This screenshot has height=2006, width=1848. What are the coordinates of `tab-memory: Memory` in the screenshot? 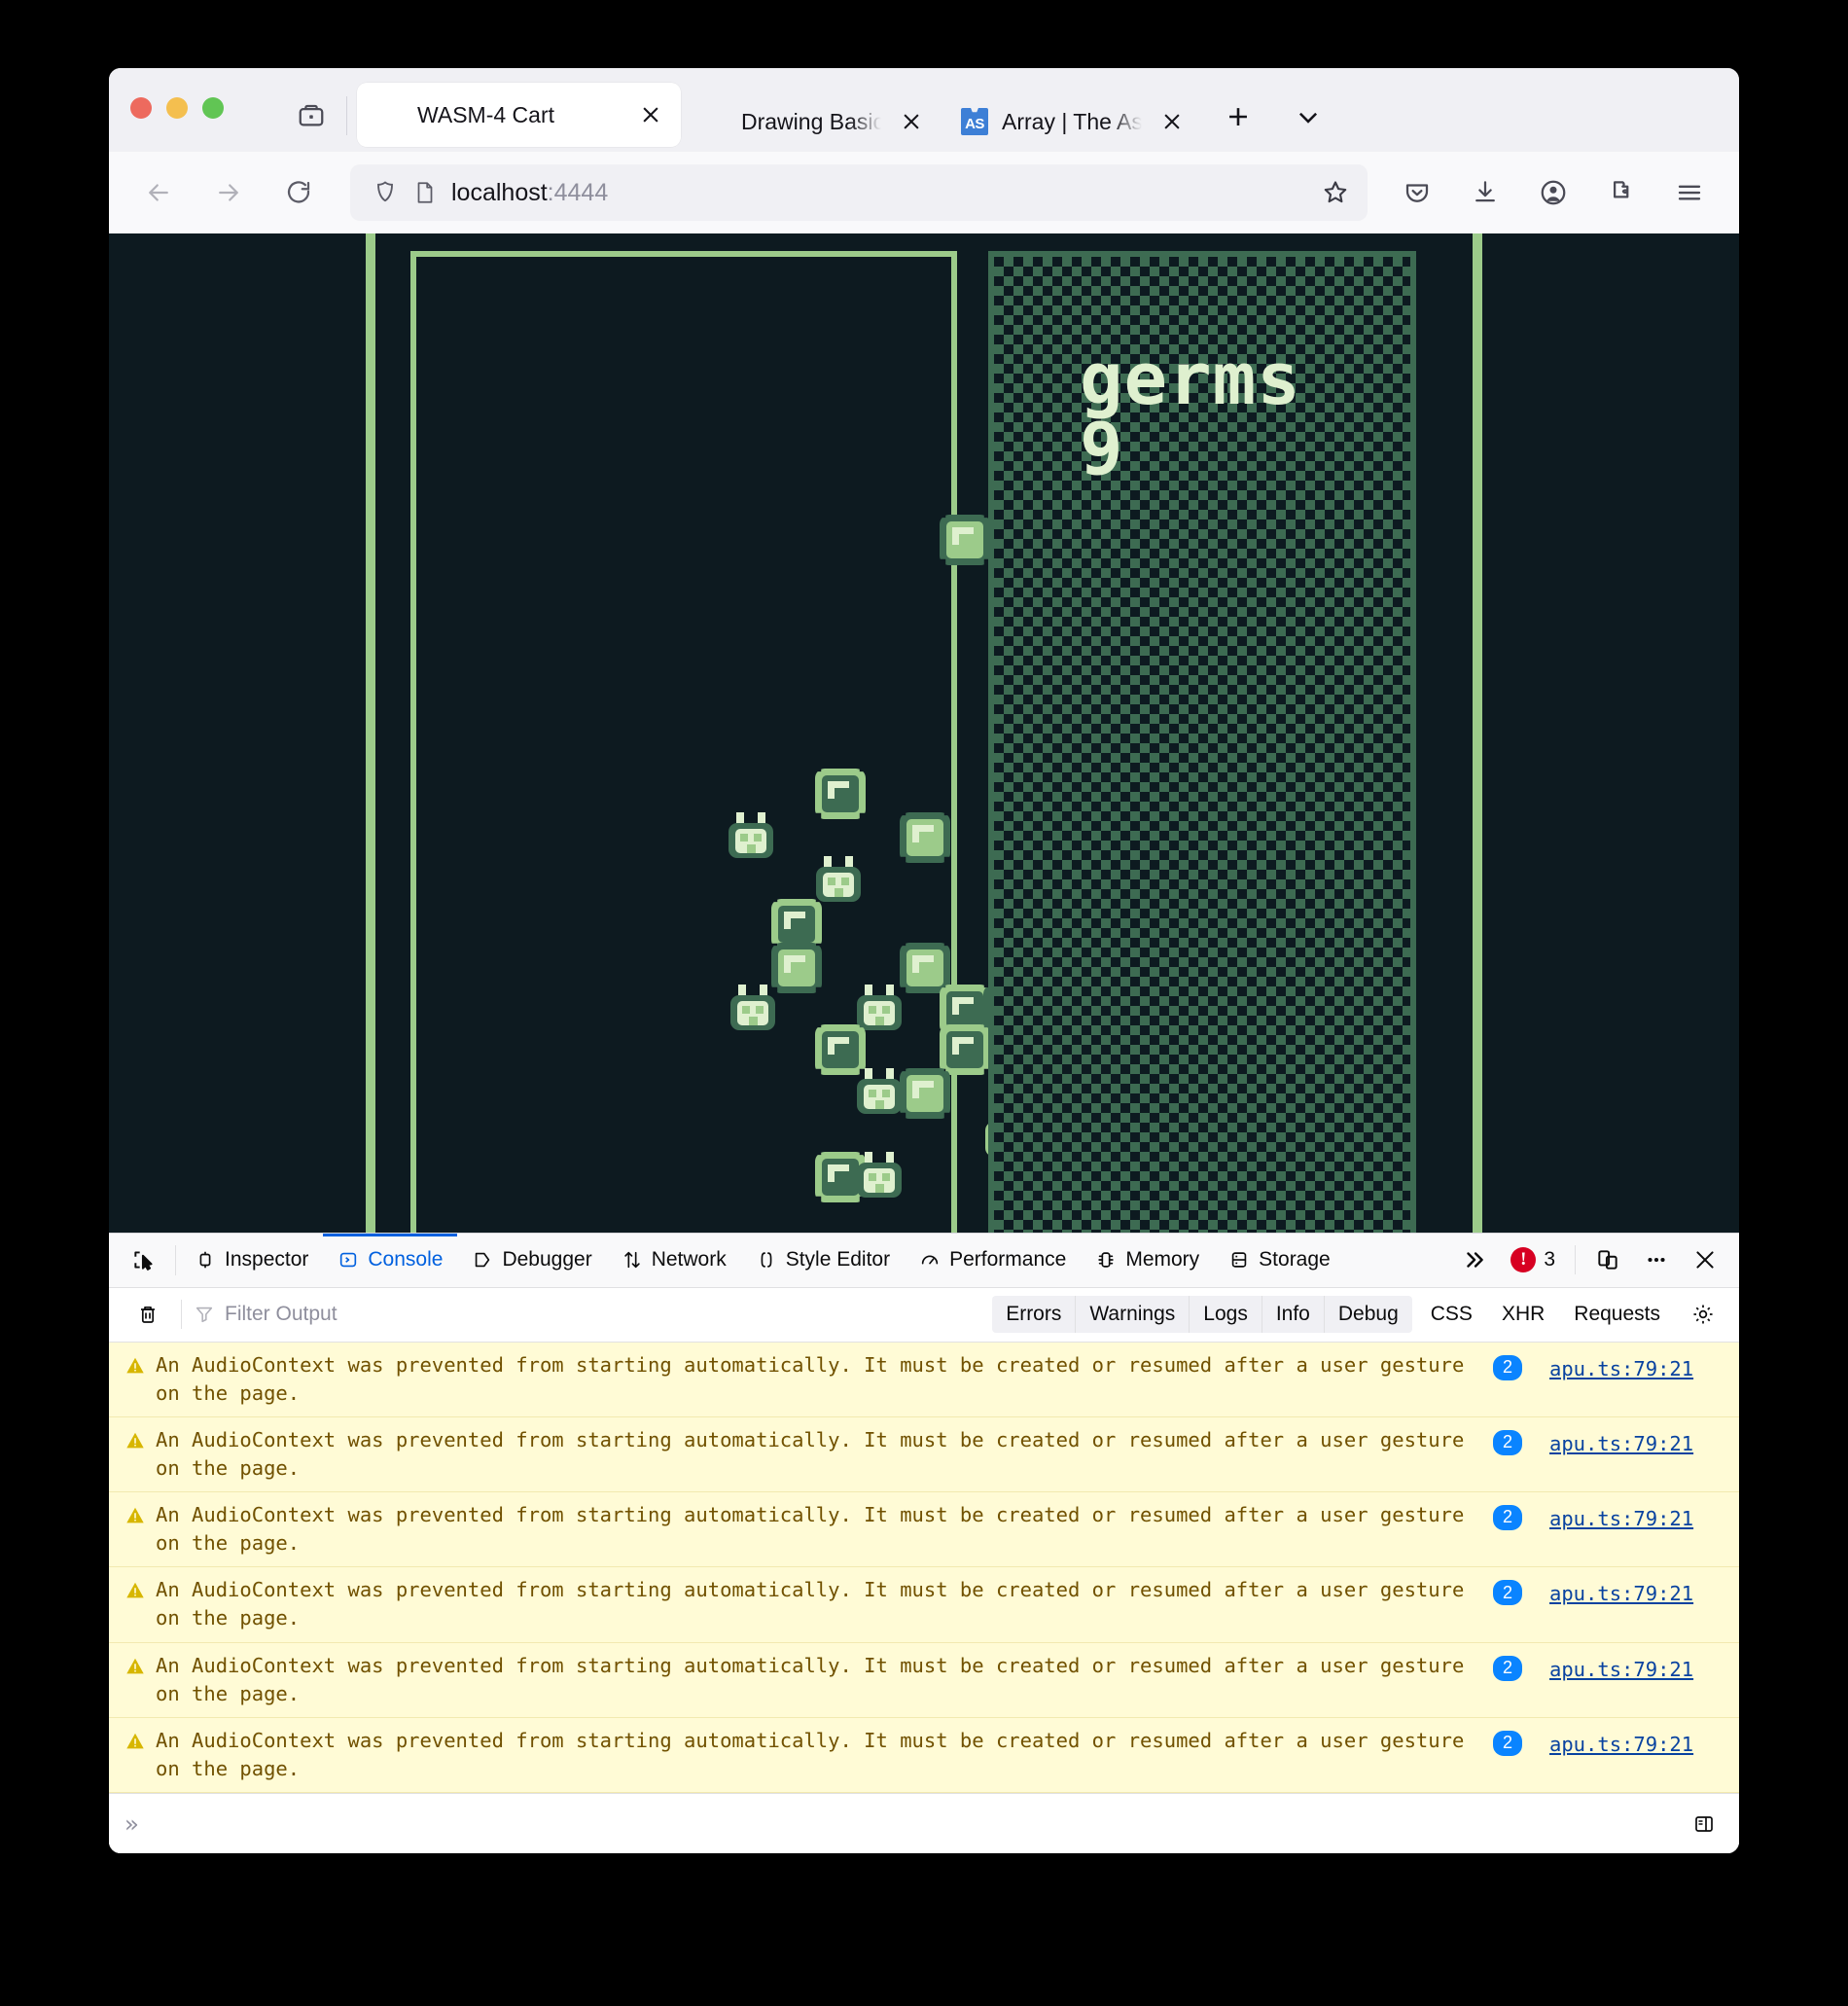 It's located at (1147, 1260).